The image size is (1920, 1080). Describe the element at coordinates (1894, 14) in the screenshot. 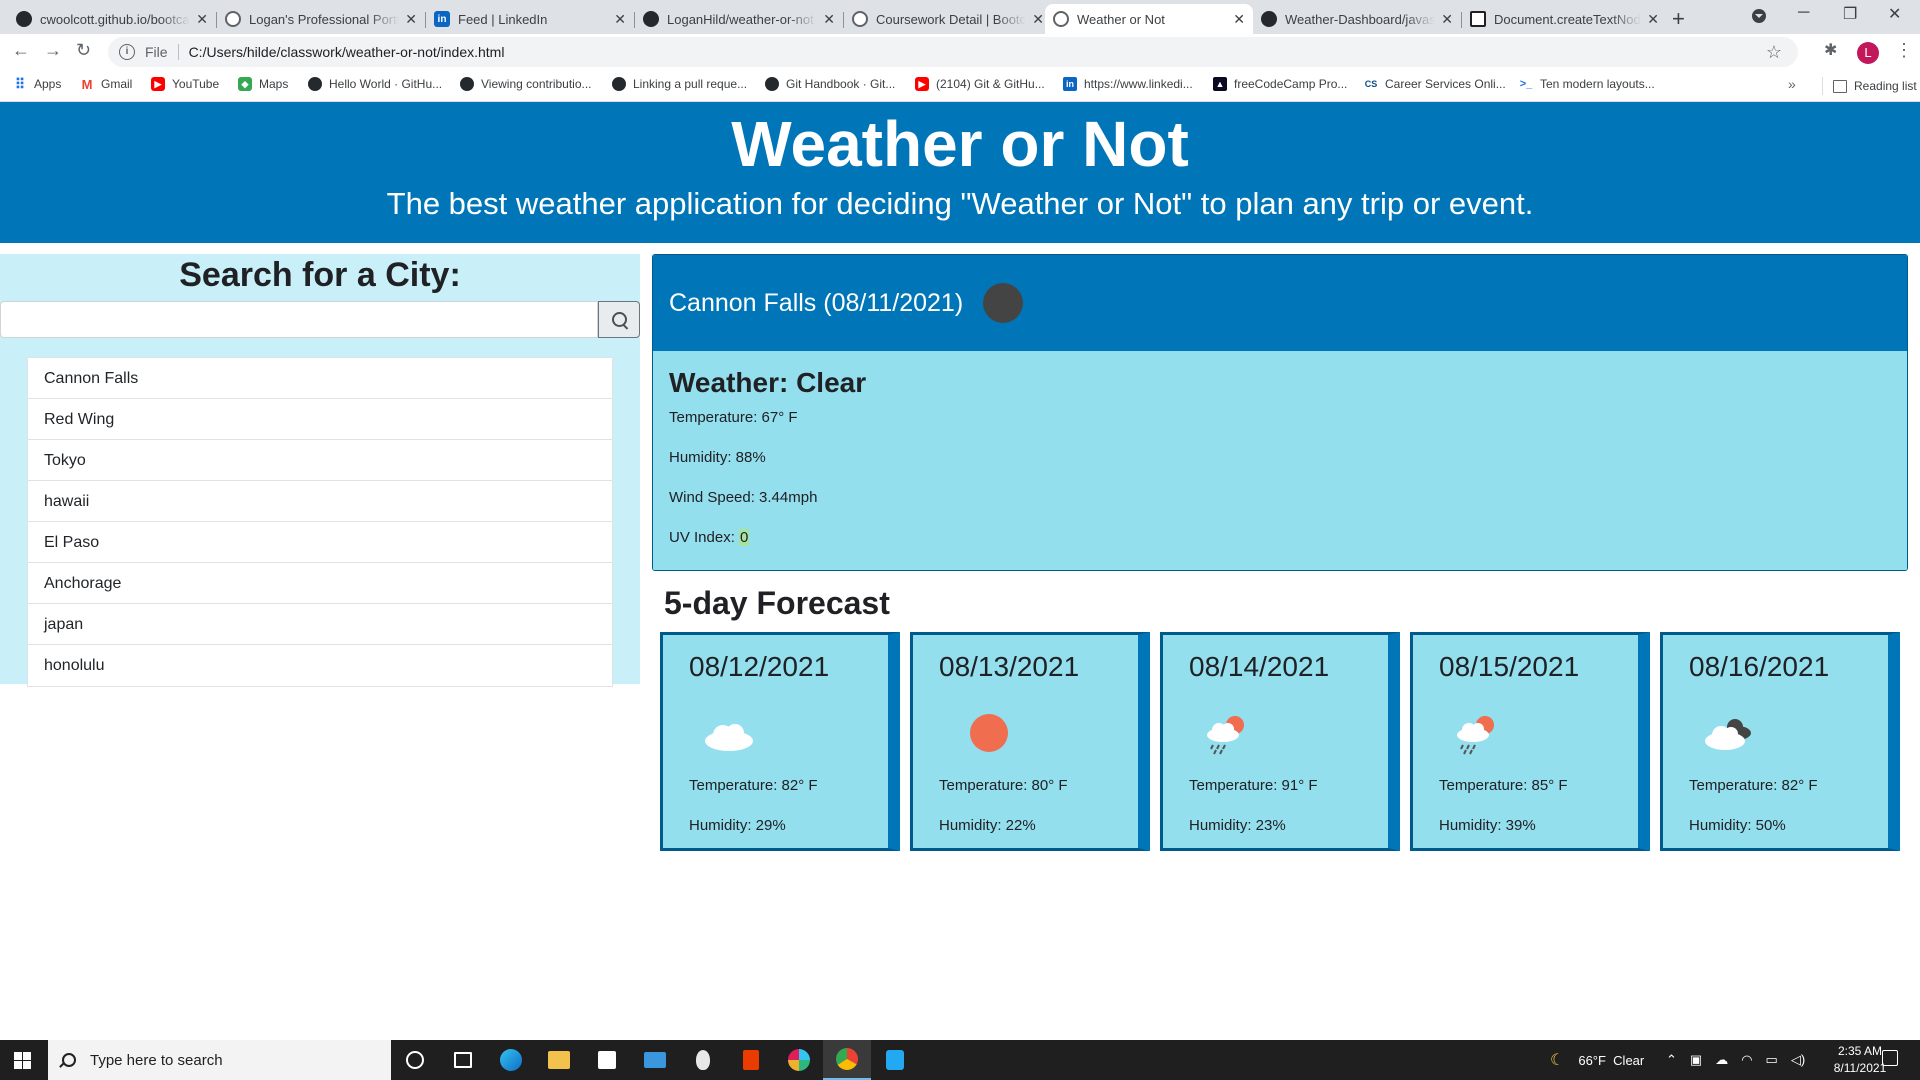

I see `window-close-icon: ✕` at that location.